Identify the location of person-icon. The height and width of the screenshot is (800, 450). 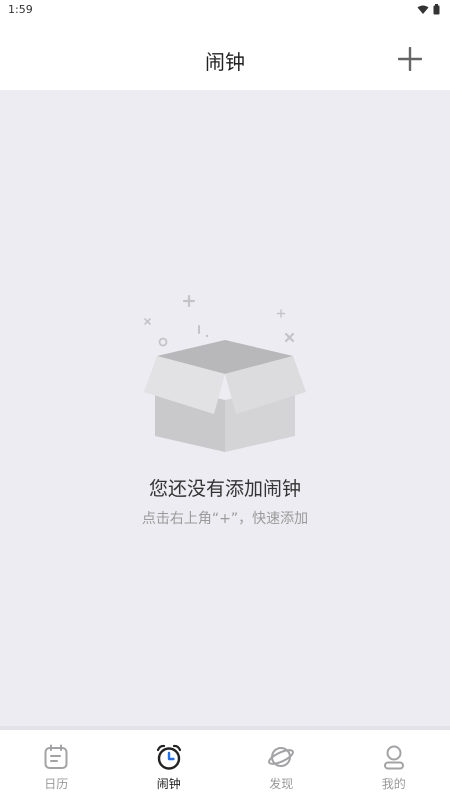
(393, 757).